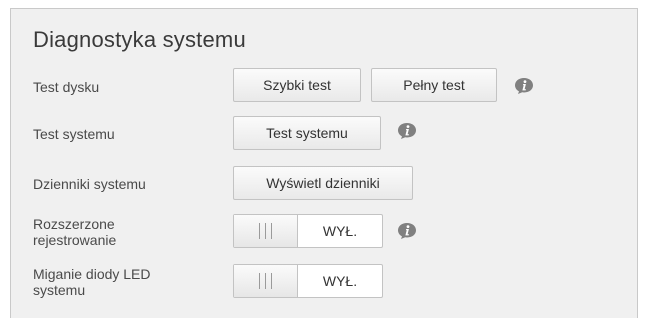 This screenshot has height=318, width=648. What do you see at coordinates (434, 85) in the screenshot?
I see `full-test-button: Pełny test` at bounding box center [434, 85].